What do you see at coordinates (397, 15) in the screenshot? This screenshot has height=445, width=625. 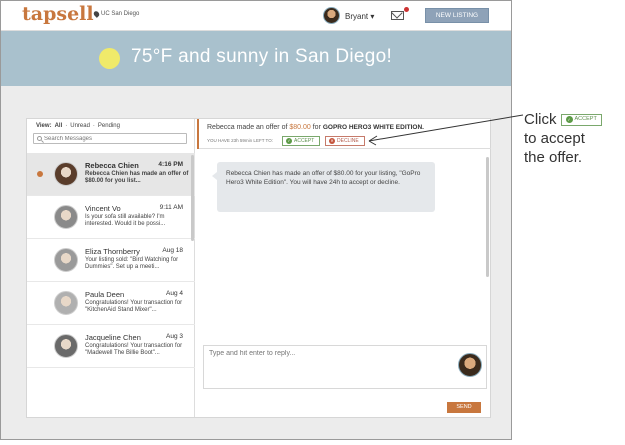 I see `mail-icon` at bounding box center [397, 15].